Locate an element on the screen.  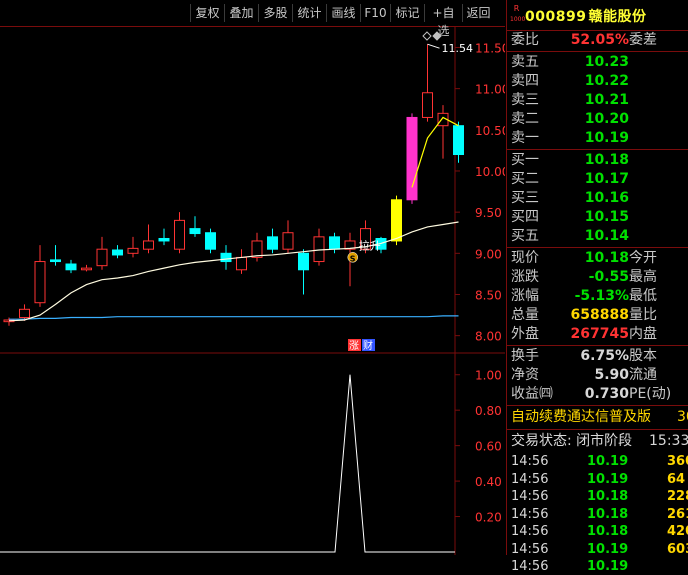
row-label: 外盘 is located at coordinates (525, 334).